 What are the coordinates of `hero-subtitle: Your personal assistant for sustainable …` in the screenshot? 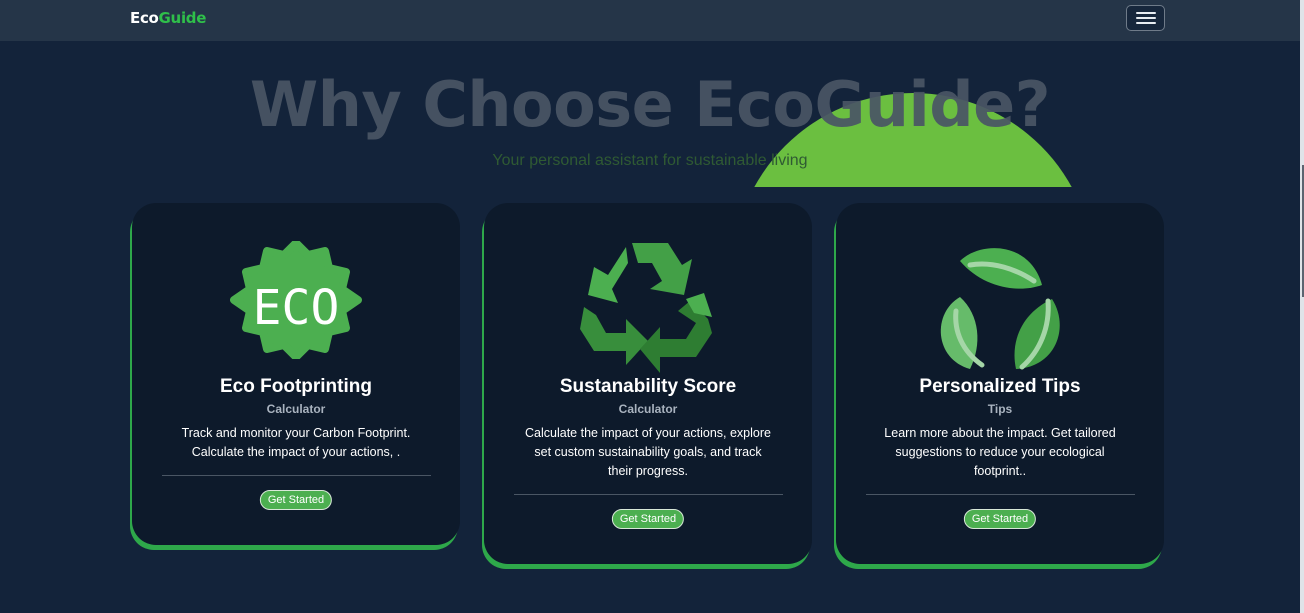 It's located at (650, 160).